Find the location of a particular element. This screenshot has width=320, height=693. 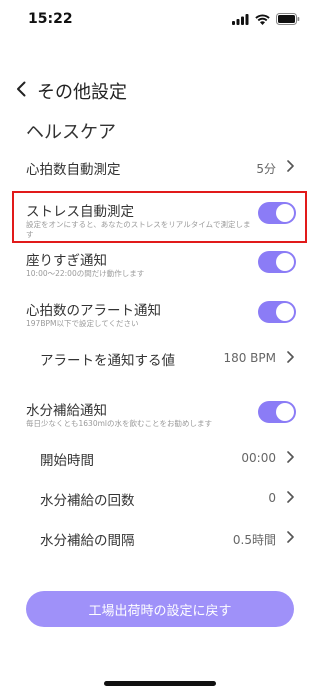

hydration-label: 水分補給通知 is located at coordinates (66, 411).